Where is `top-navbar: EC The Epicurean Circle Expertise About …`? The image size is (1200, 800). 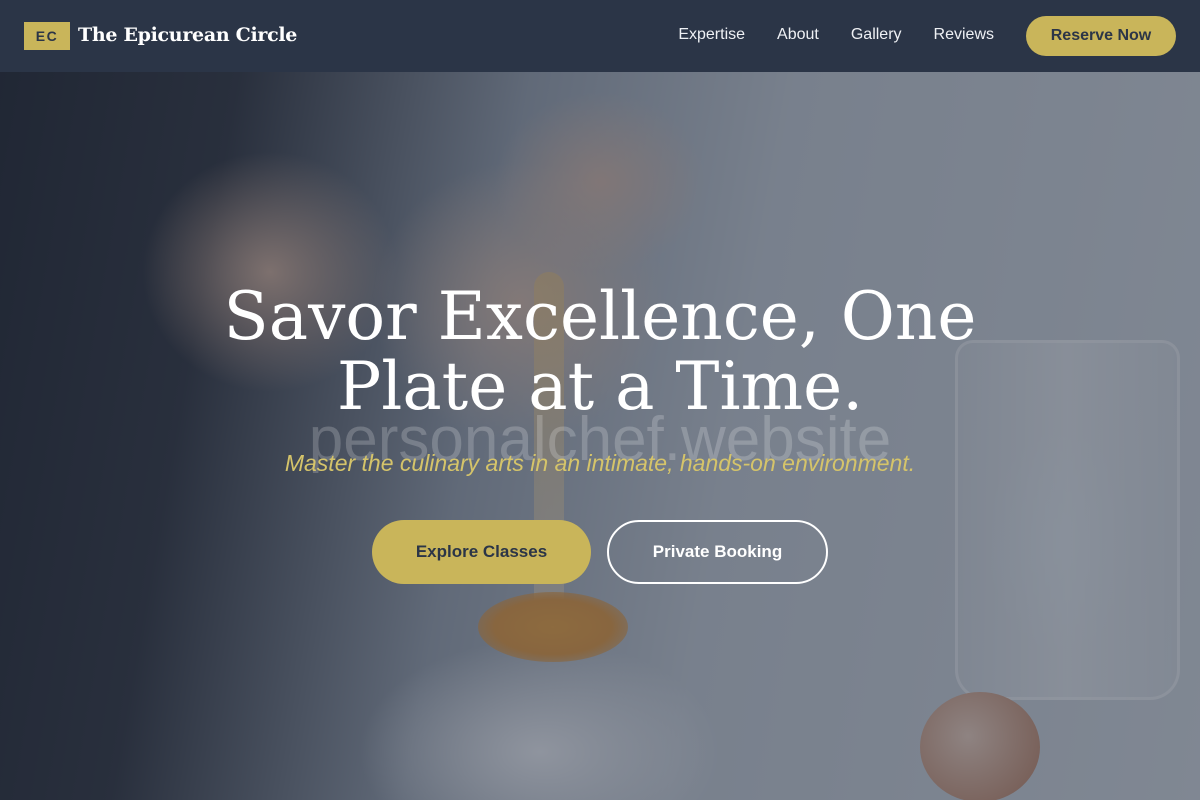 top-navbar: EC The Epicurean Circle Expertise About … is located at coordinates (600, 36).